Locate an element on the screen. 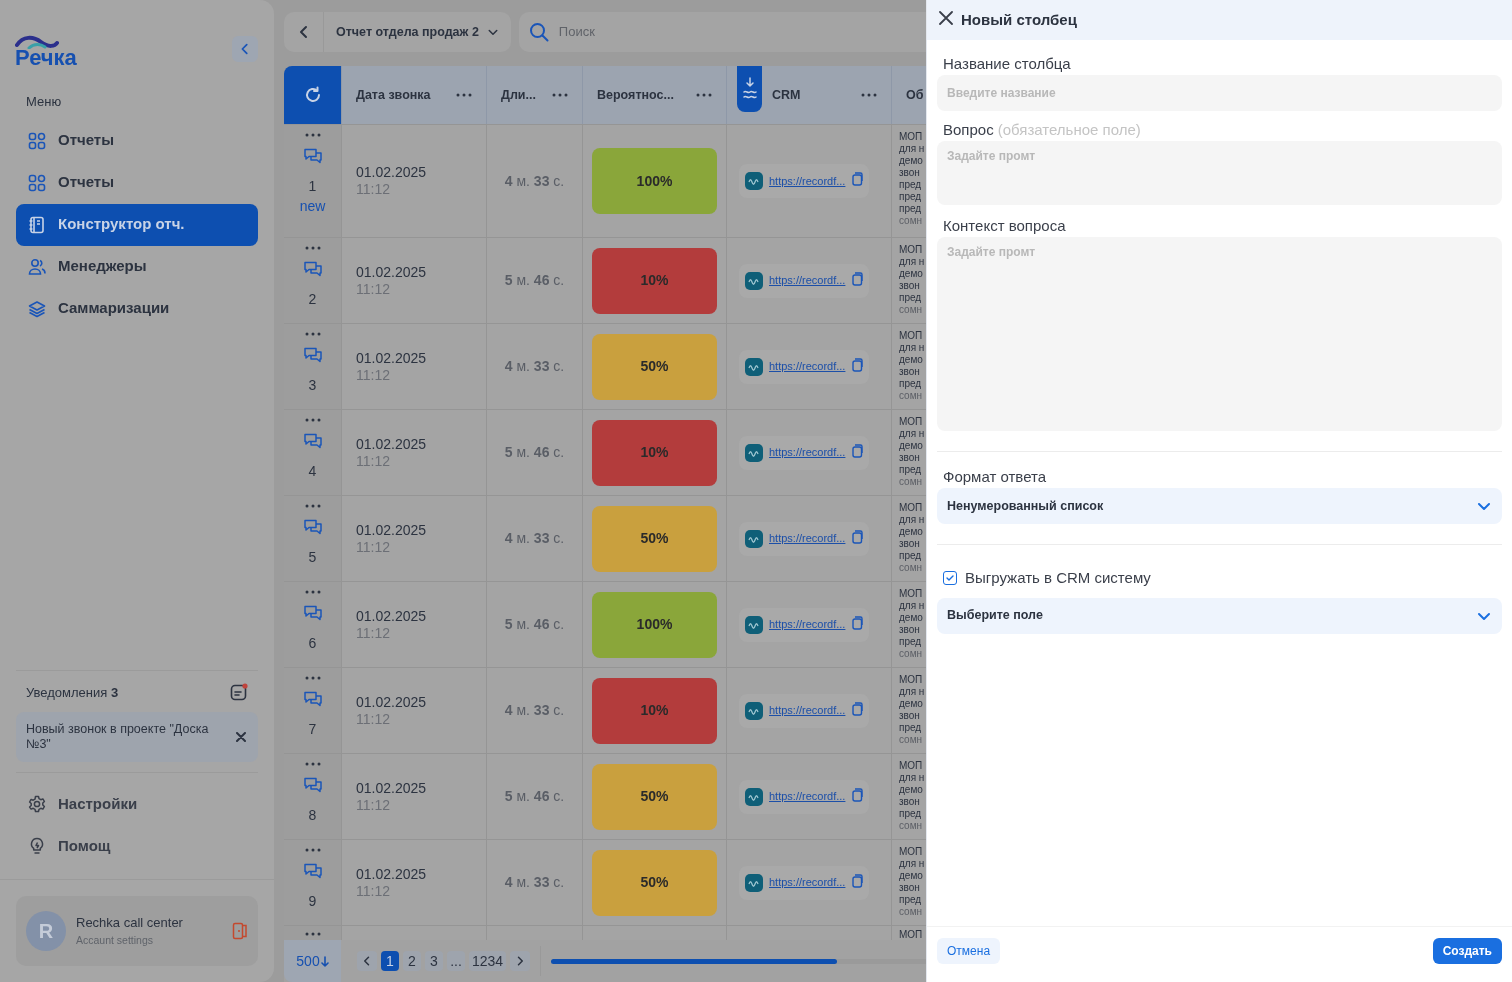  row-number: 9 is located at coordinates (312, 901).